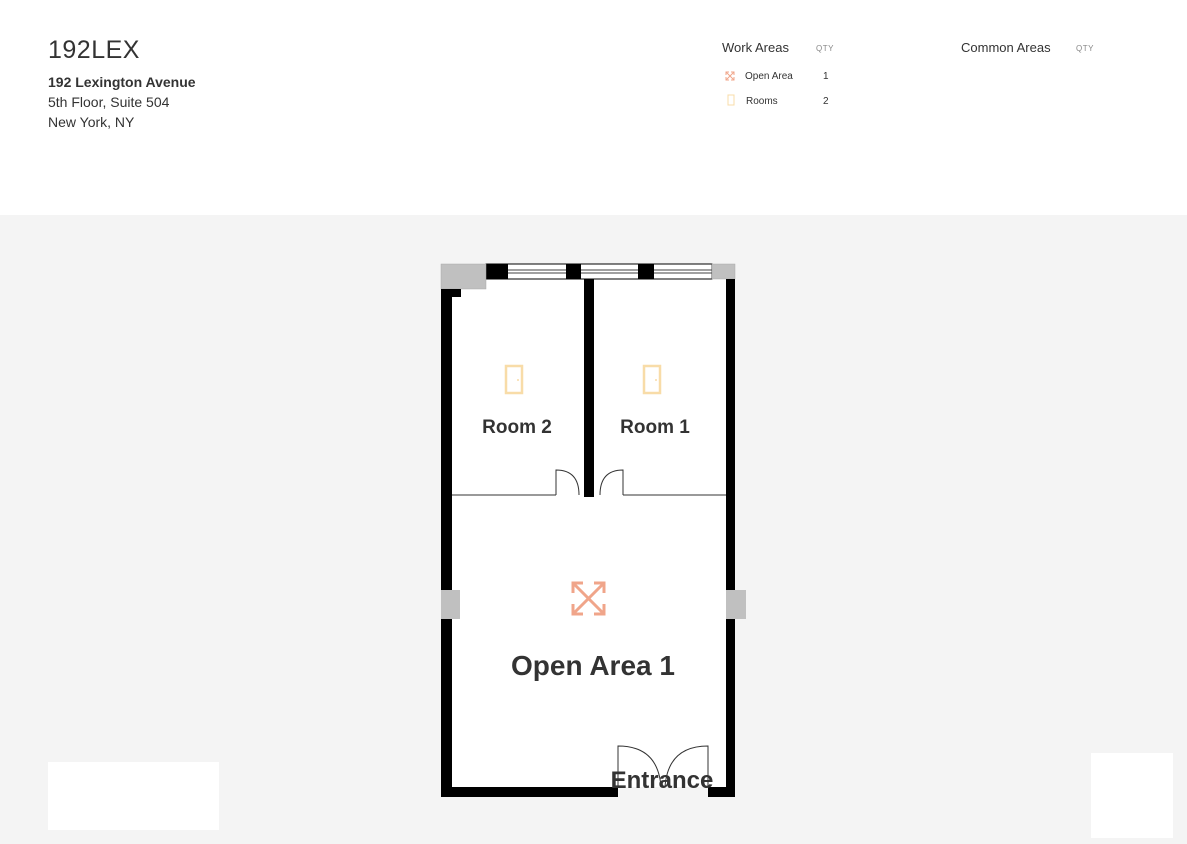 This screenshot has height=844, width=1187. What do you see at coordinates (731, 100) in the screenshot?
I see `door-icon` at bounding box center [731, 100].